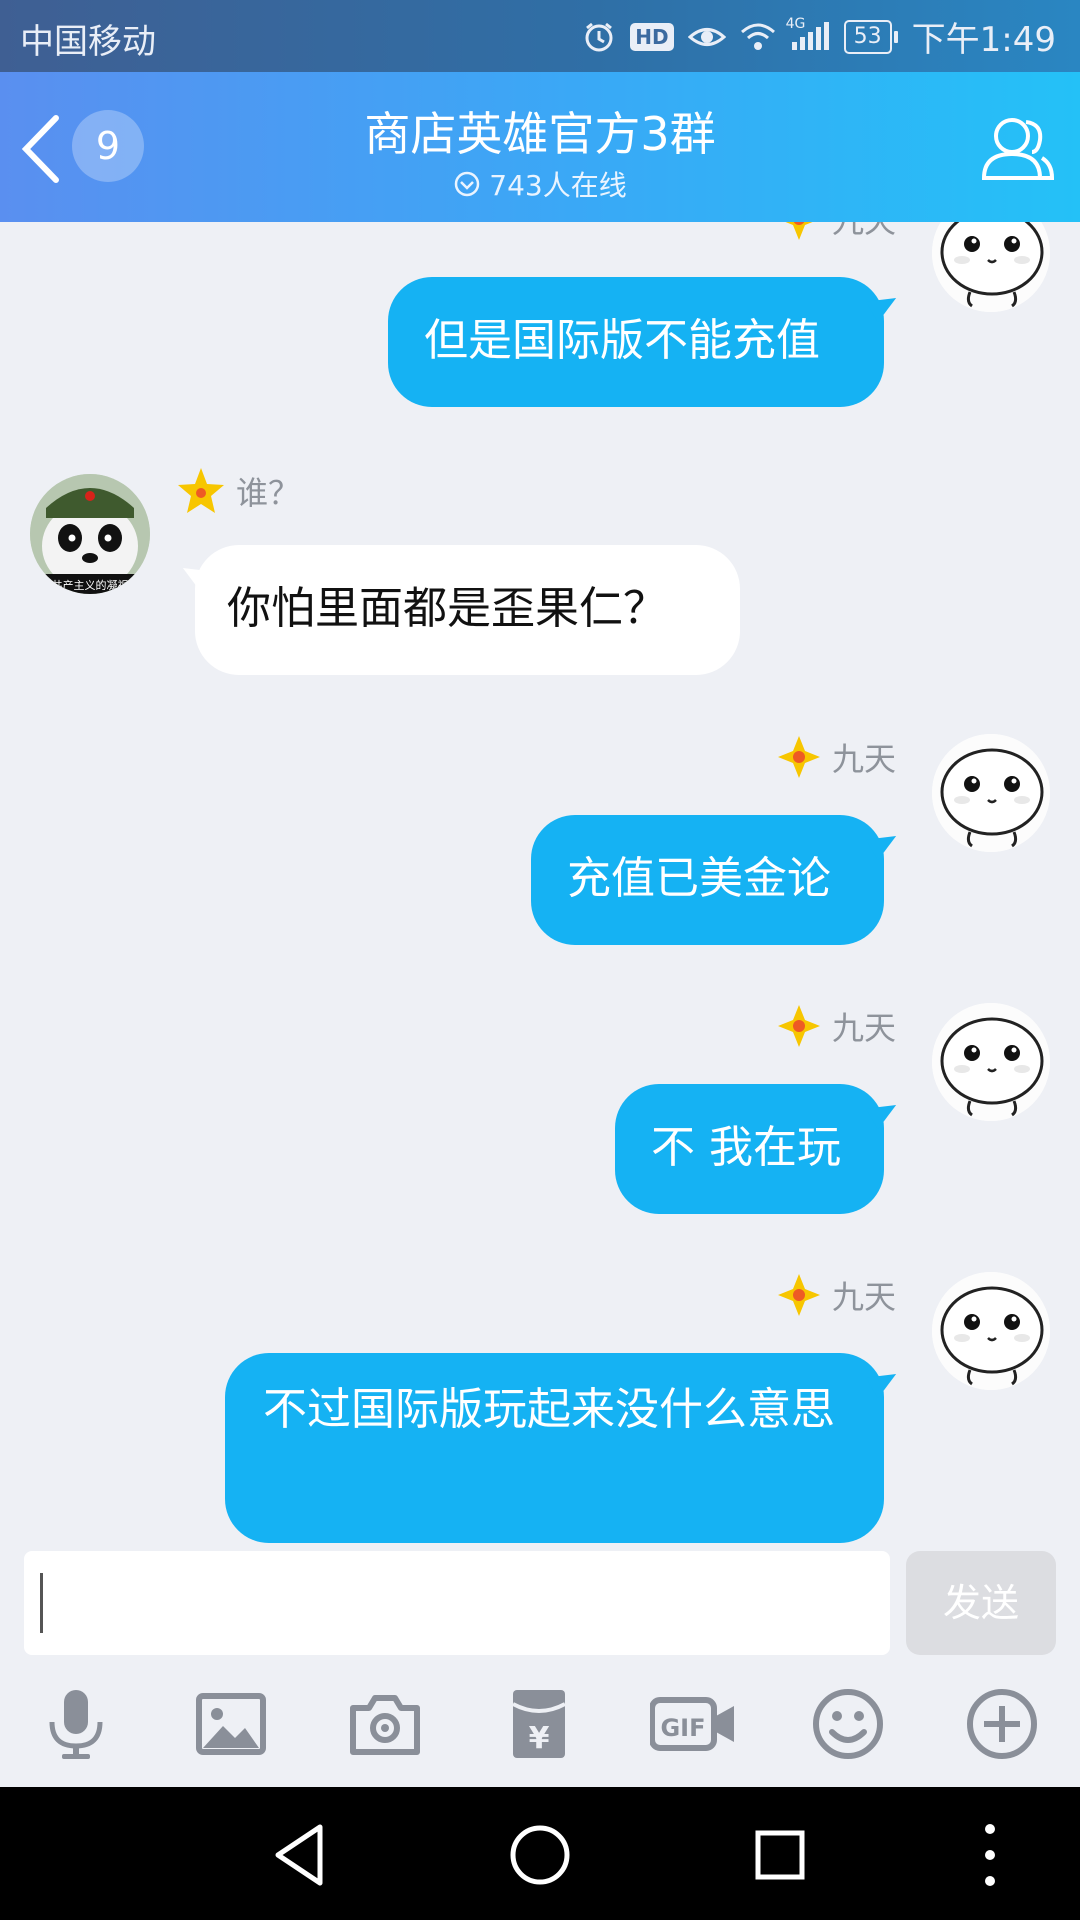  I want to click on more-options-button, so click(1002, 1724).